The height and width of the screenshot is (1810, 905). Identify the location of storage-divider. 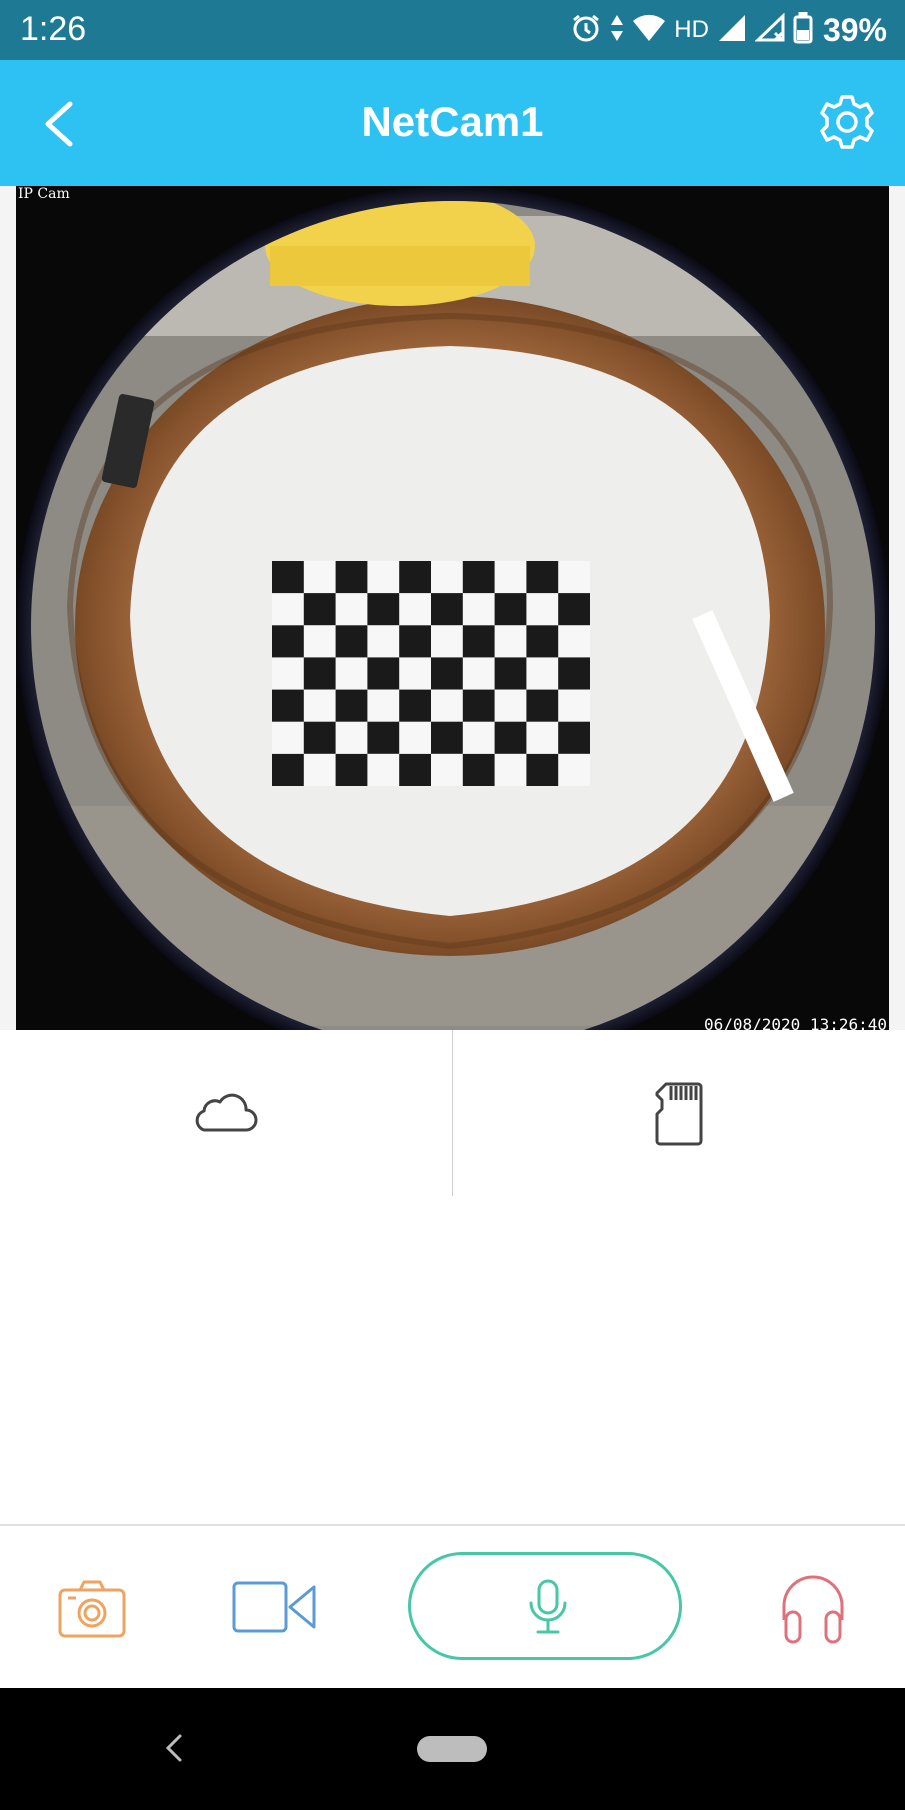
(452, 1113).